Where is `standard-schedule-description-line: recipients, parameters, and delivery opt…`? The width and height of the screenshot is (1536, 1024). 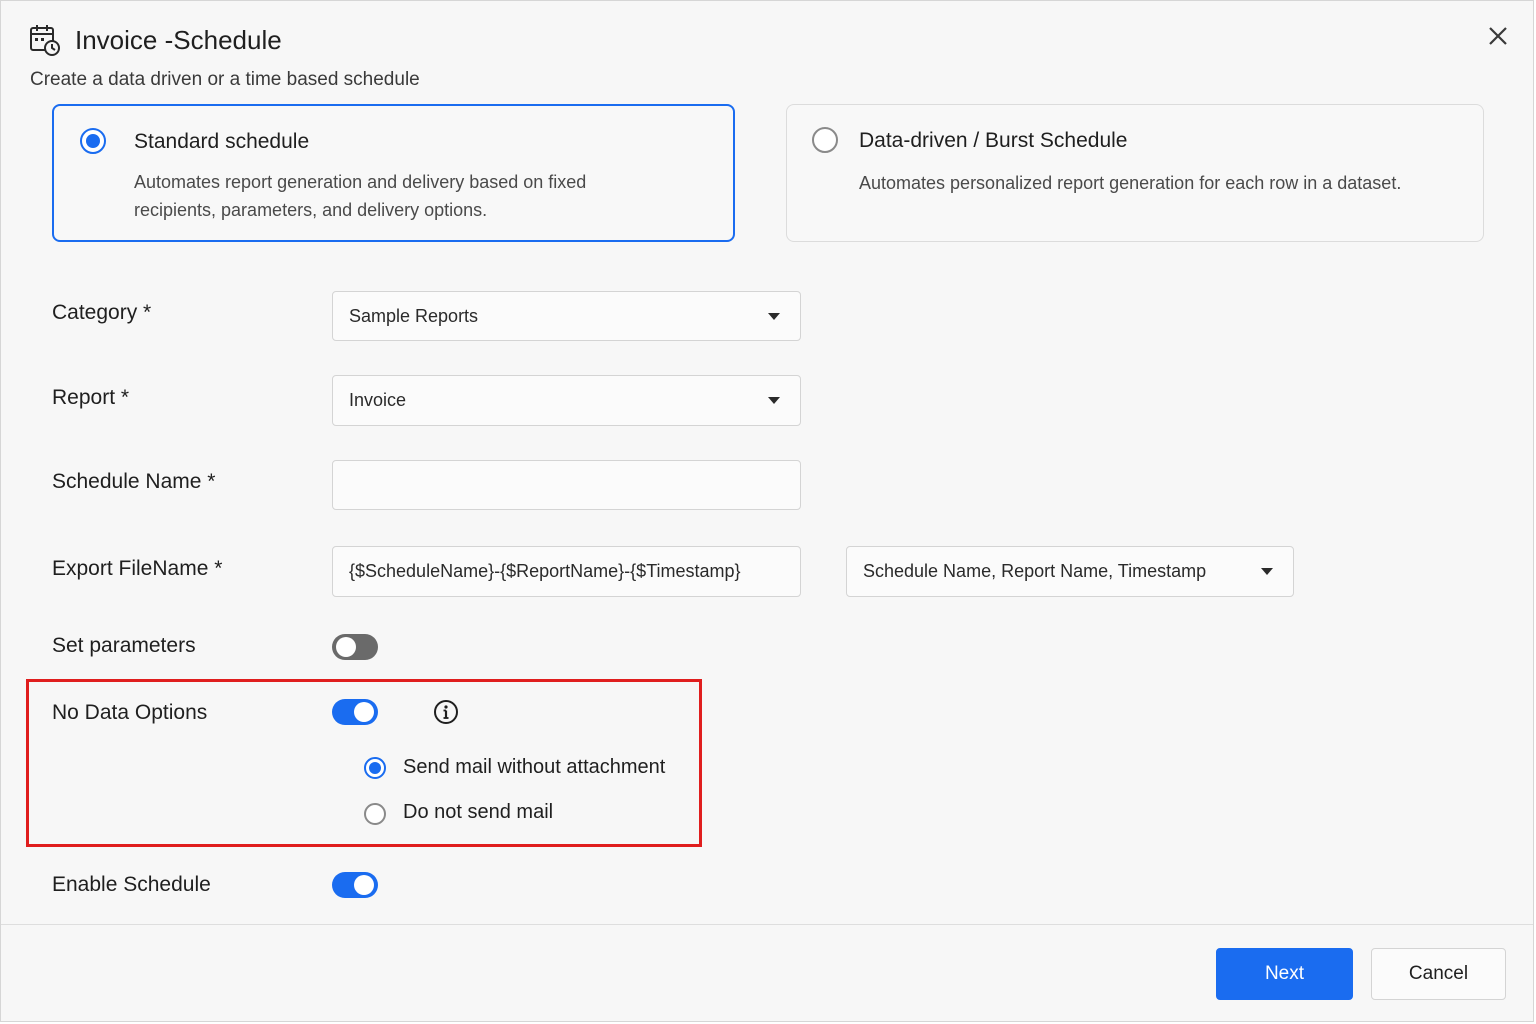 standard-schedule-description-line: recipients, parameters, and delivery opt… is located at coordinates (311, 210).